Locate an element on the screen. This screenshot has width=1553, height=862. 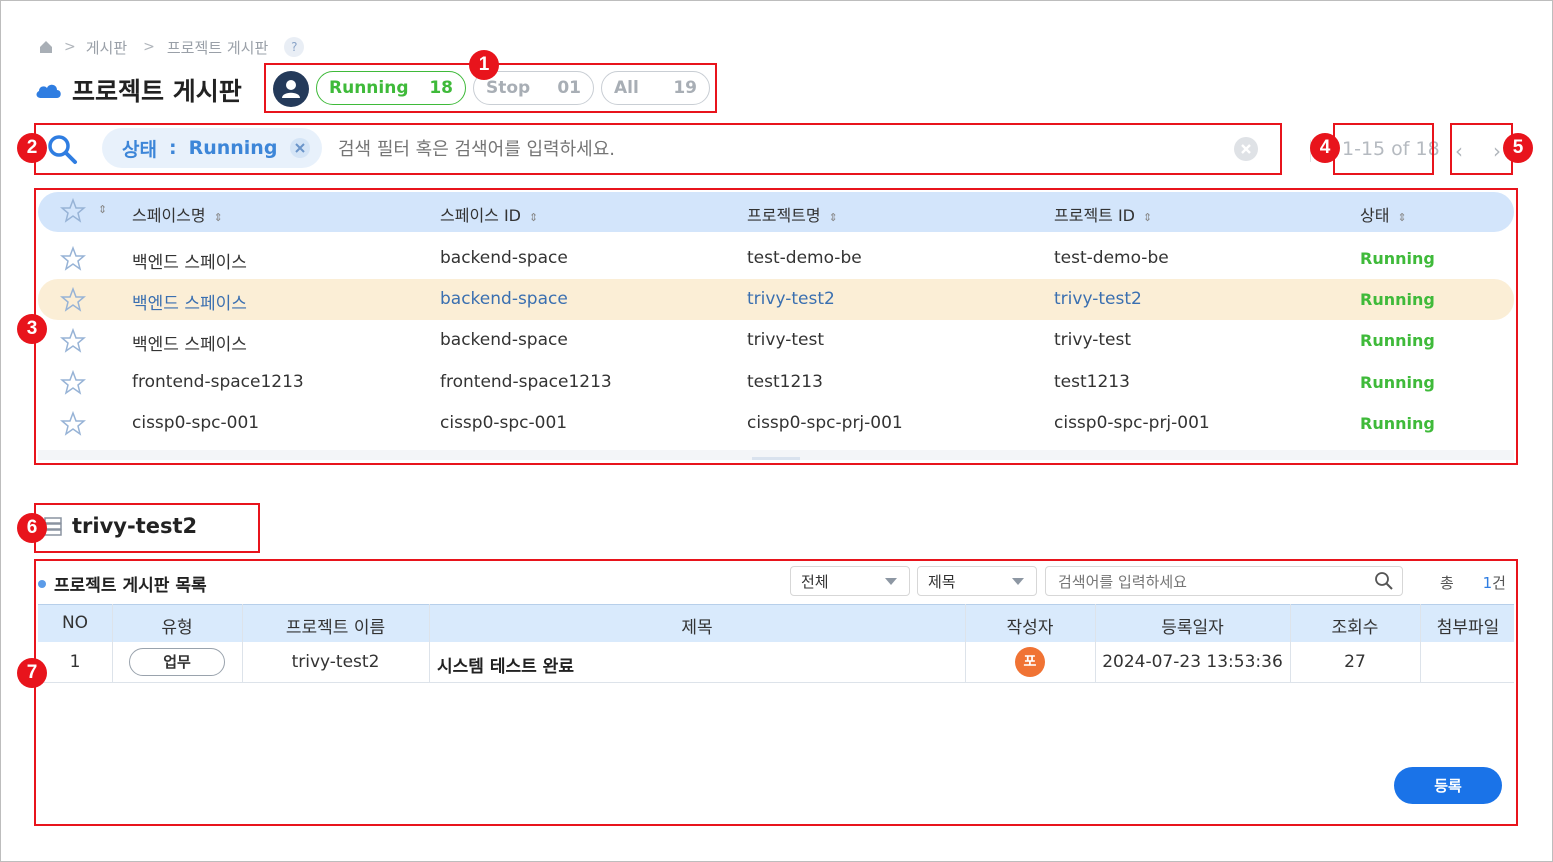
breadcrumb-item-project-board: 프로젝트 게시판 is located at coordinates (217, 47).